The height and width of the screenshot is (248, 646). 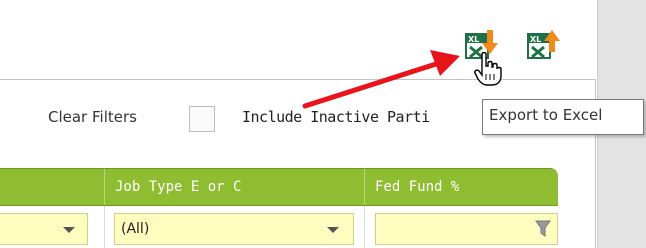 I want to click on red-arrow-annotation, so click(x=381, y=79).